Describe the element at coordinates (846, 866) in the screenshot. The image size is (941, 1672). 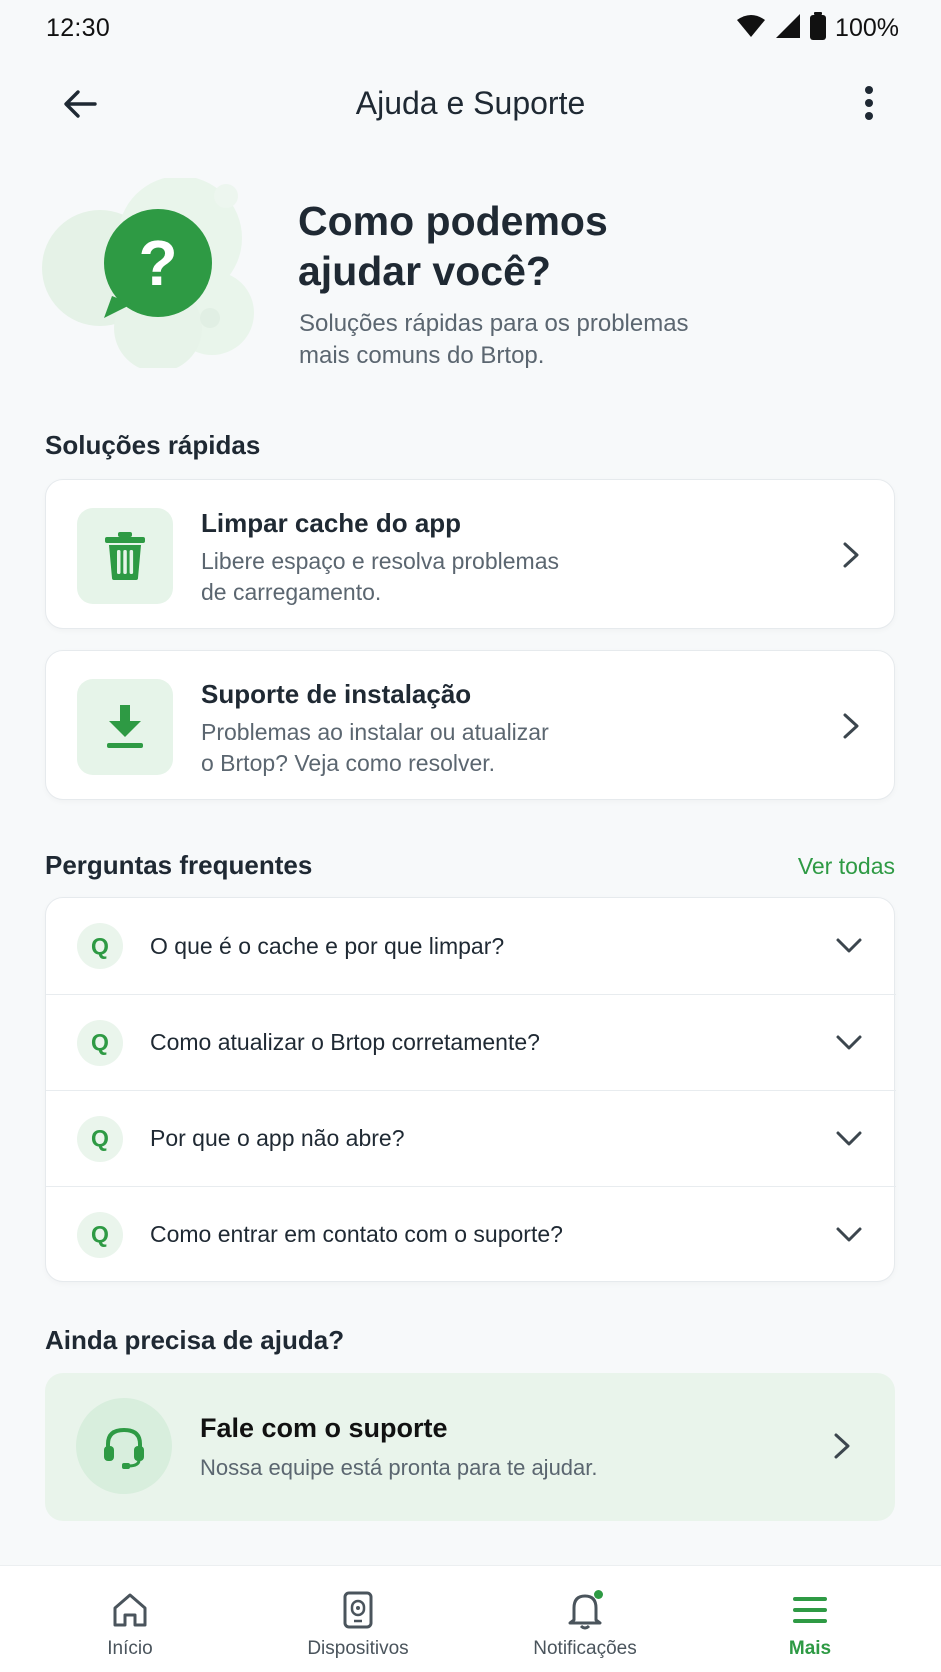
I see `see-all-link: Ver todas` at that location.